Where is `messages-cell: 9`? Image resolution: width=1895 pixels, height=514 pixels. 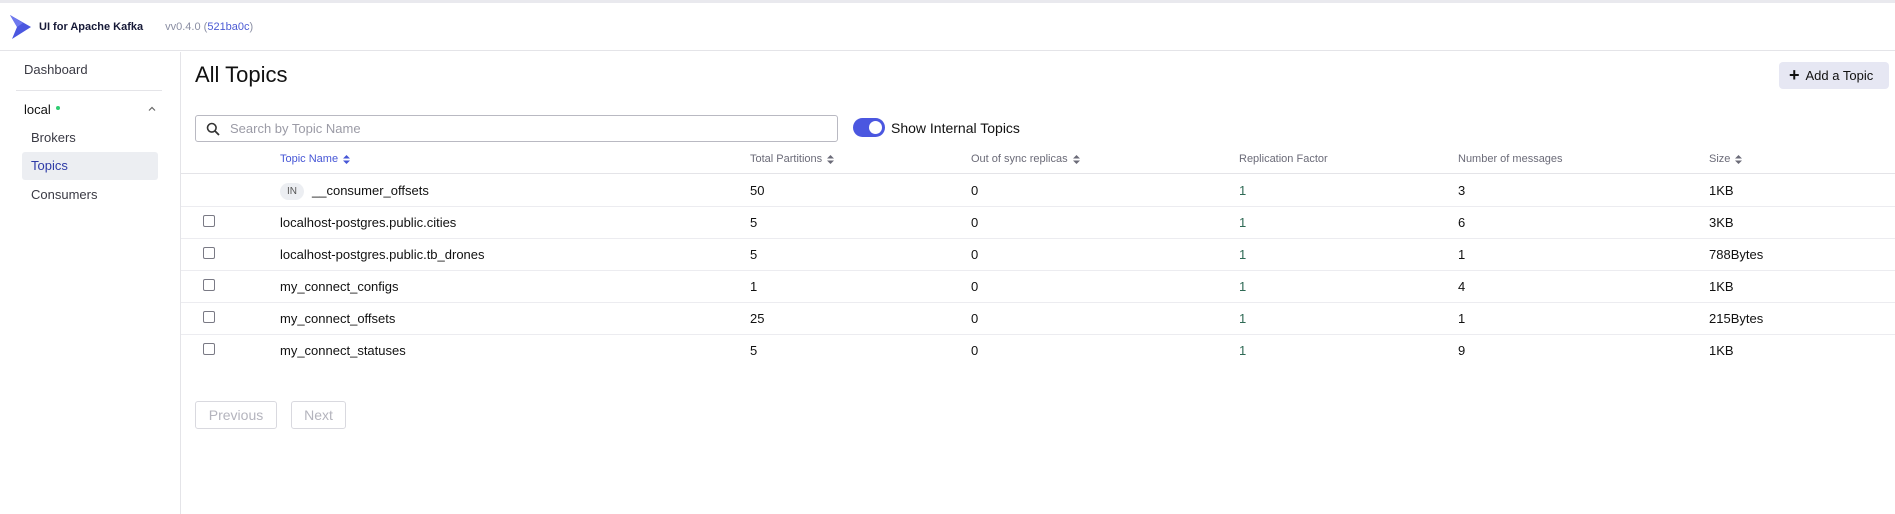 messages-cell: 9 is located at coordinates (1462, 350).